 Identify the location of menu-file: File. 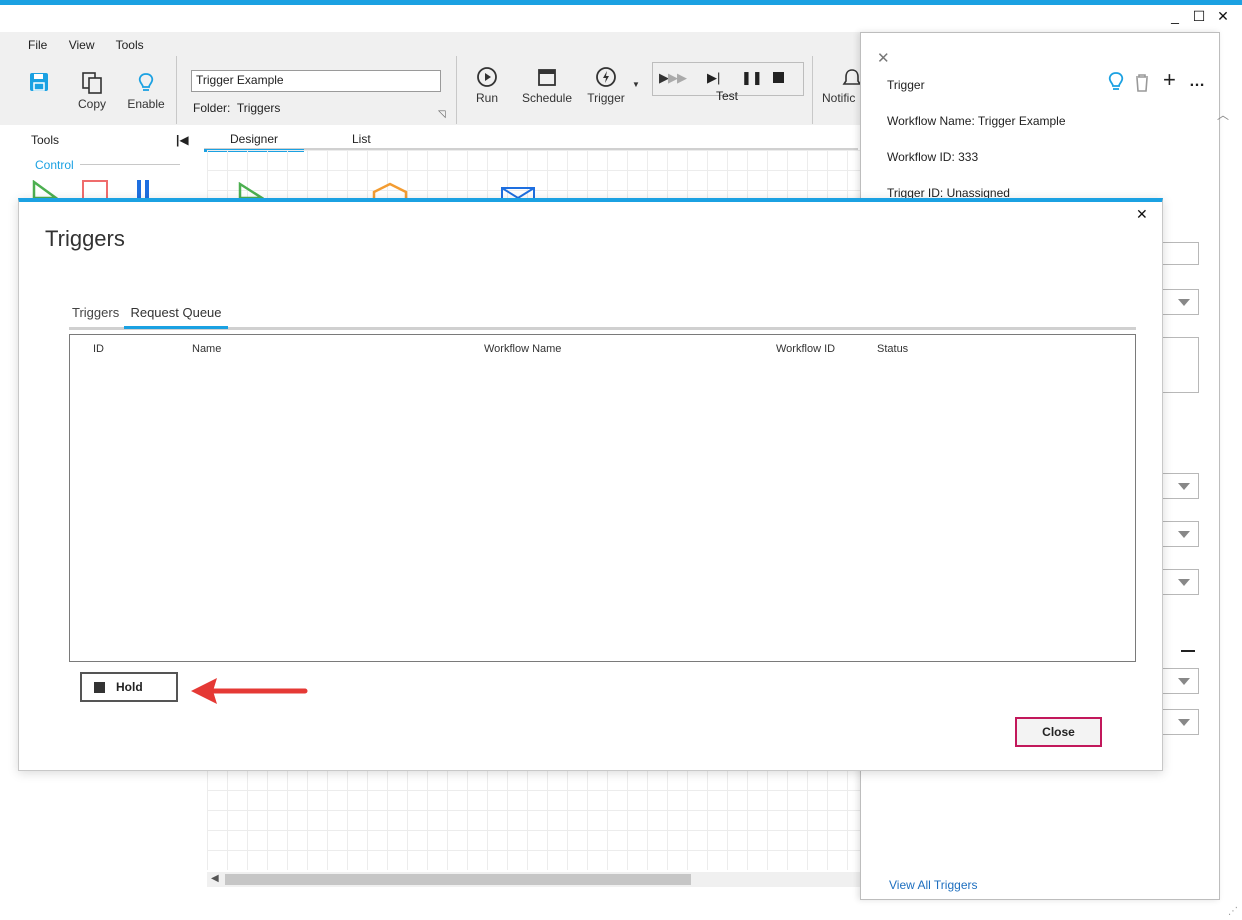
(37, 45).